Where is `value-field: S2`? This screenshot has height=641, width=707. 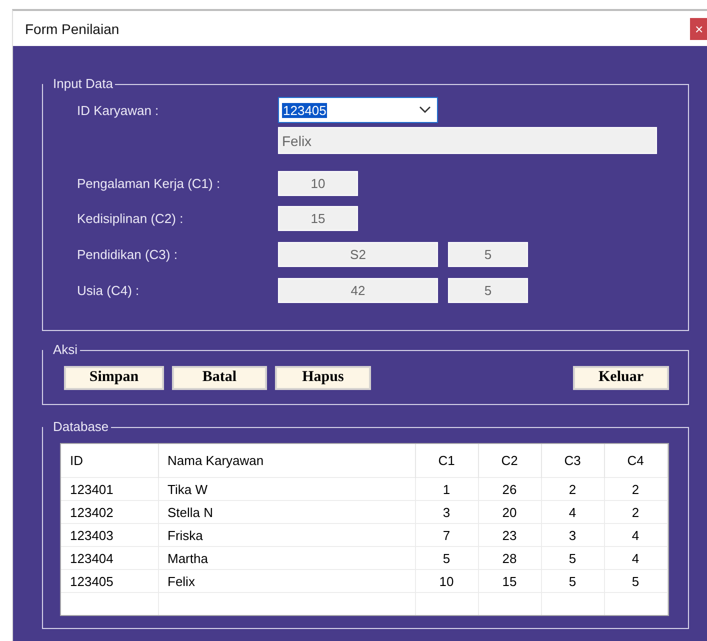
value-field: S2 is located at coordinates (358, 254).